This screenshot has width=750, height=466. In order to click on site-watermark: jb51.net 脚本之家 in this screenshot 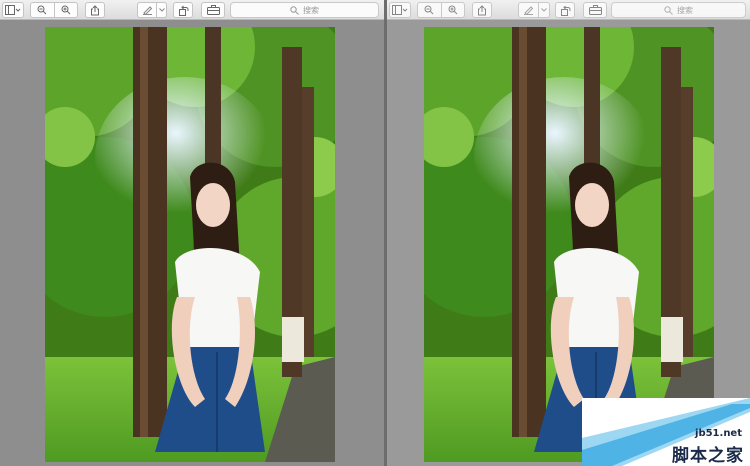, I will do `click(666, 432)`.